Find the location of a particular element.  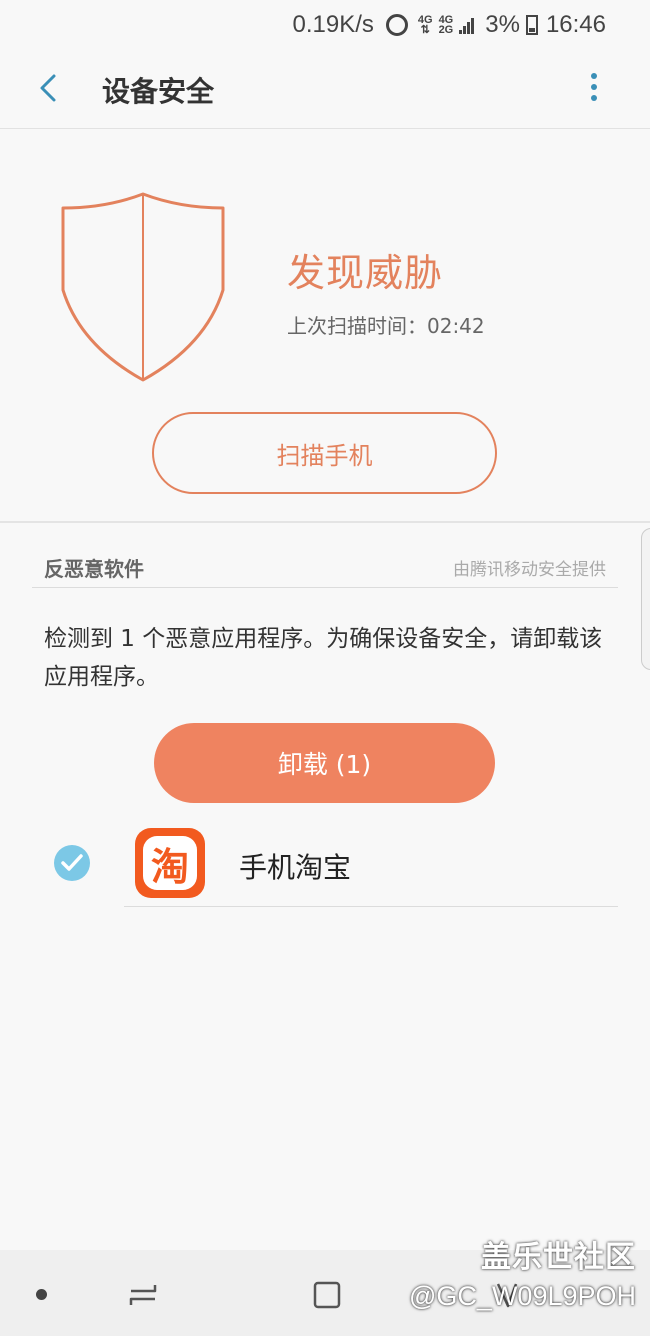

battery-icon is located at coordinates (531, 25).